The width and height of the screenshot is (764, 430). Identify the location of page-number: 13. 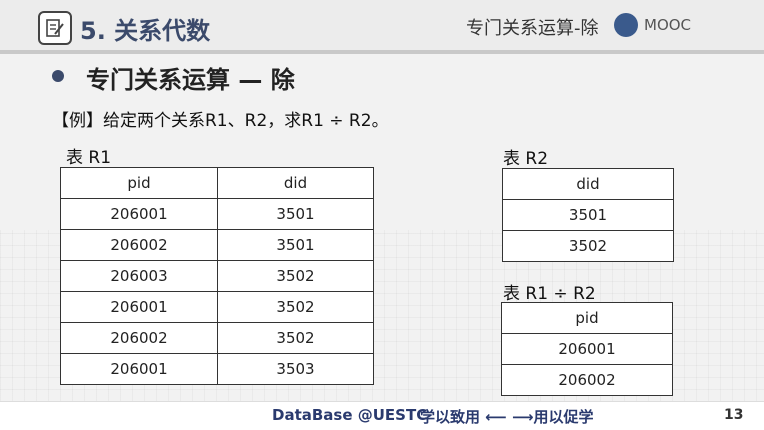
(734, 415).